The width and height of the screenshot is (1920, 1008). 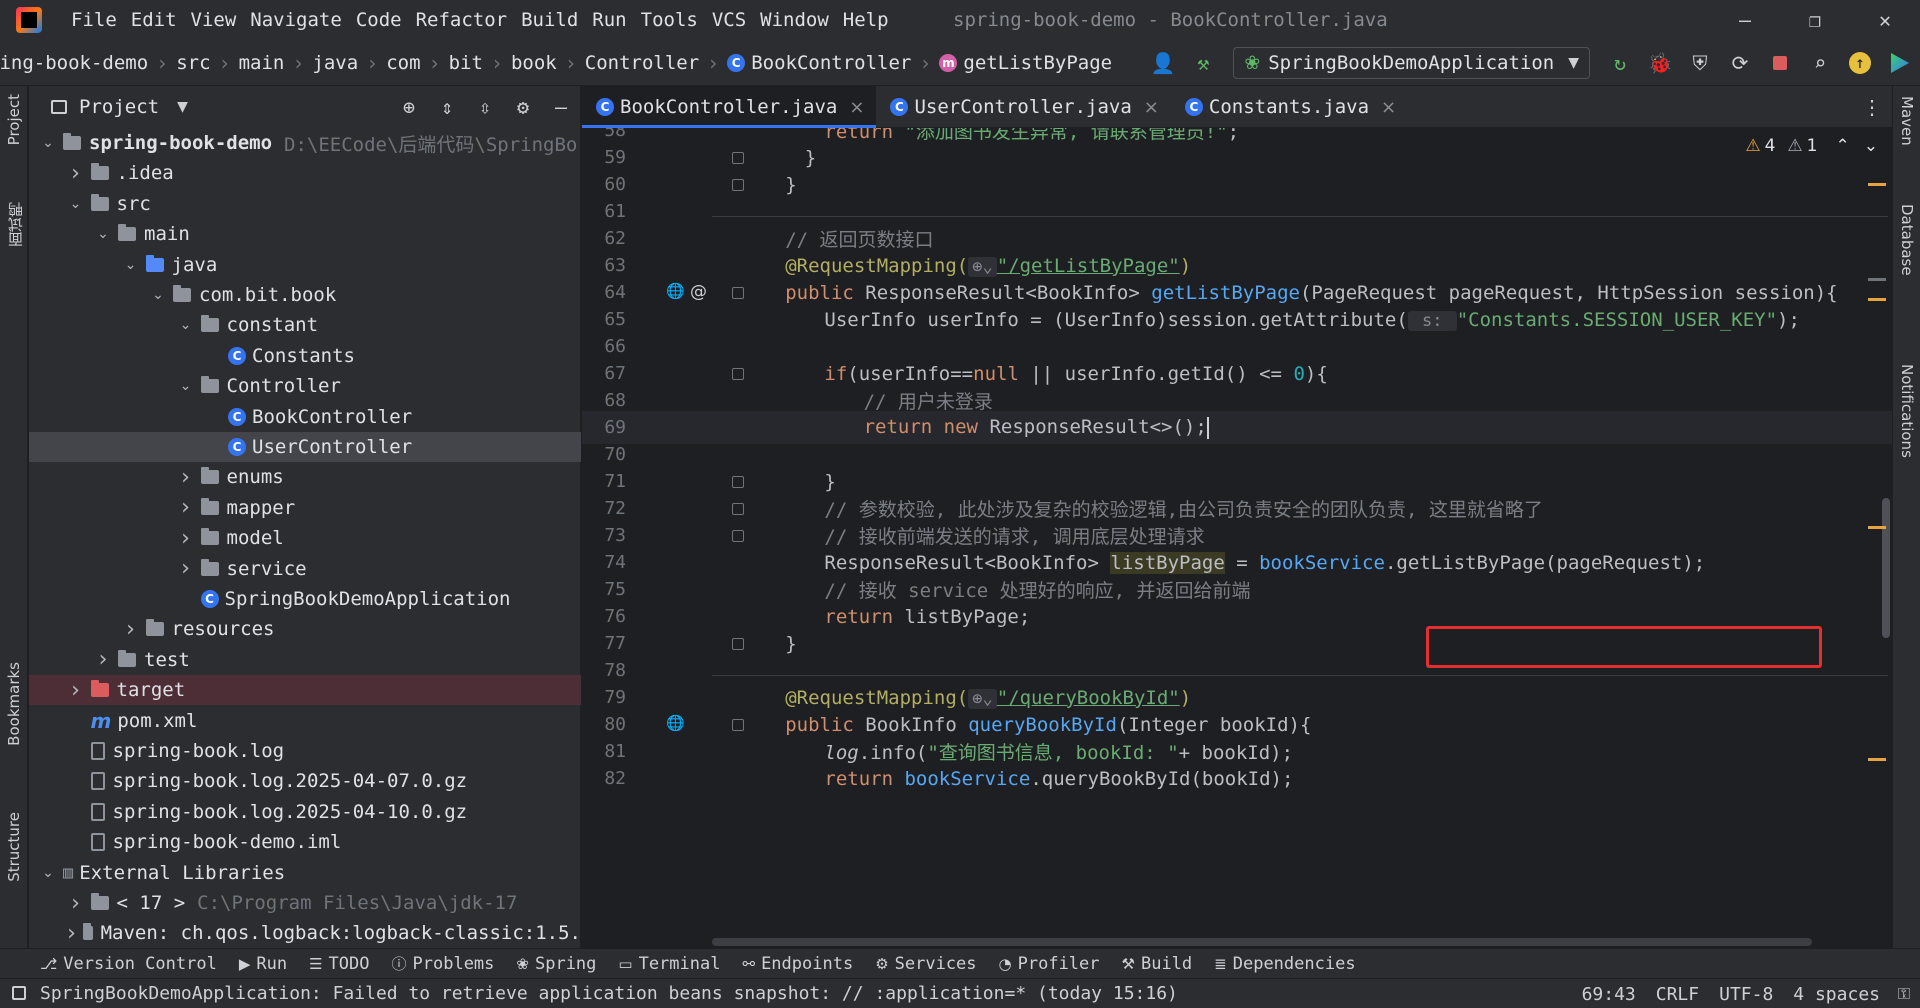 What do you see at coordinates (263, 964) in the screenshot?
I see `tool-window-run: ▶ Run` at bounding box center [263, 964].